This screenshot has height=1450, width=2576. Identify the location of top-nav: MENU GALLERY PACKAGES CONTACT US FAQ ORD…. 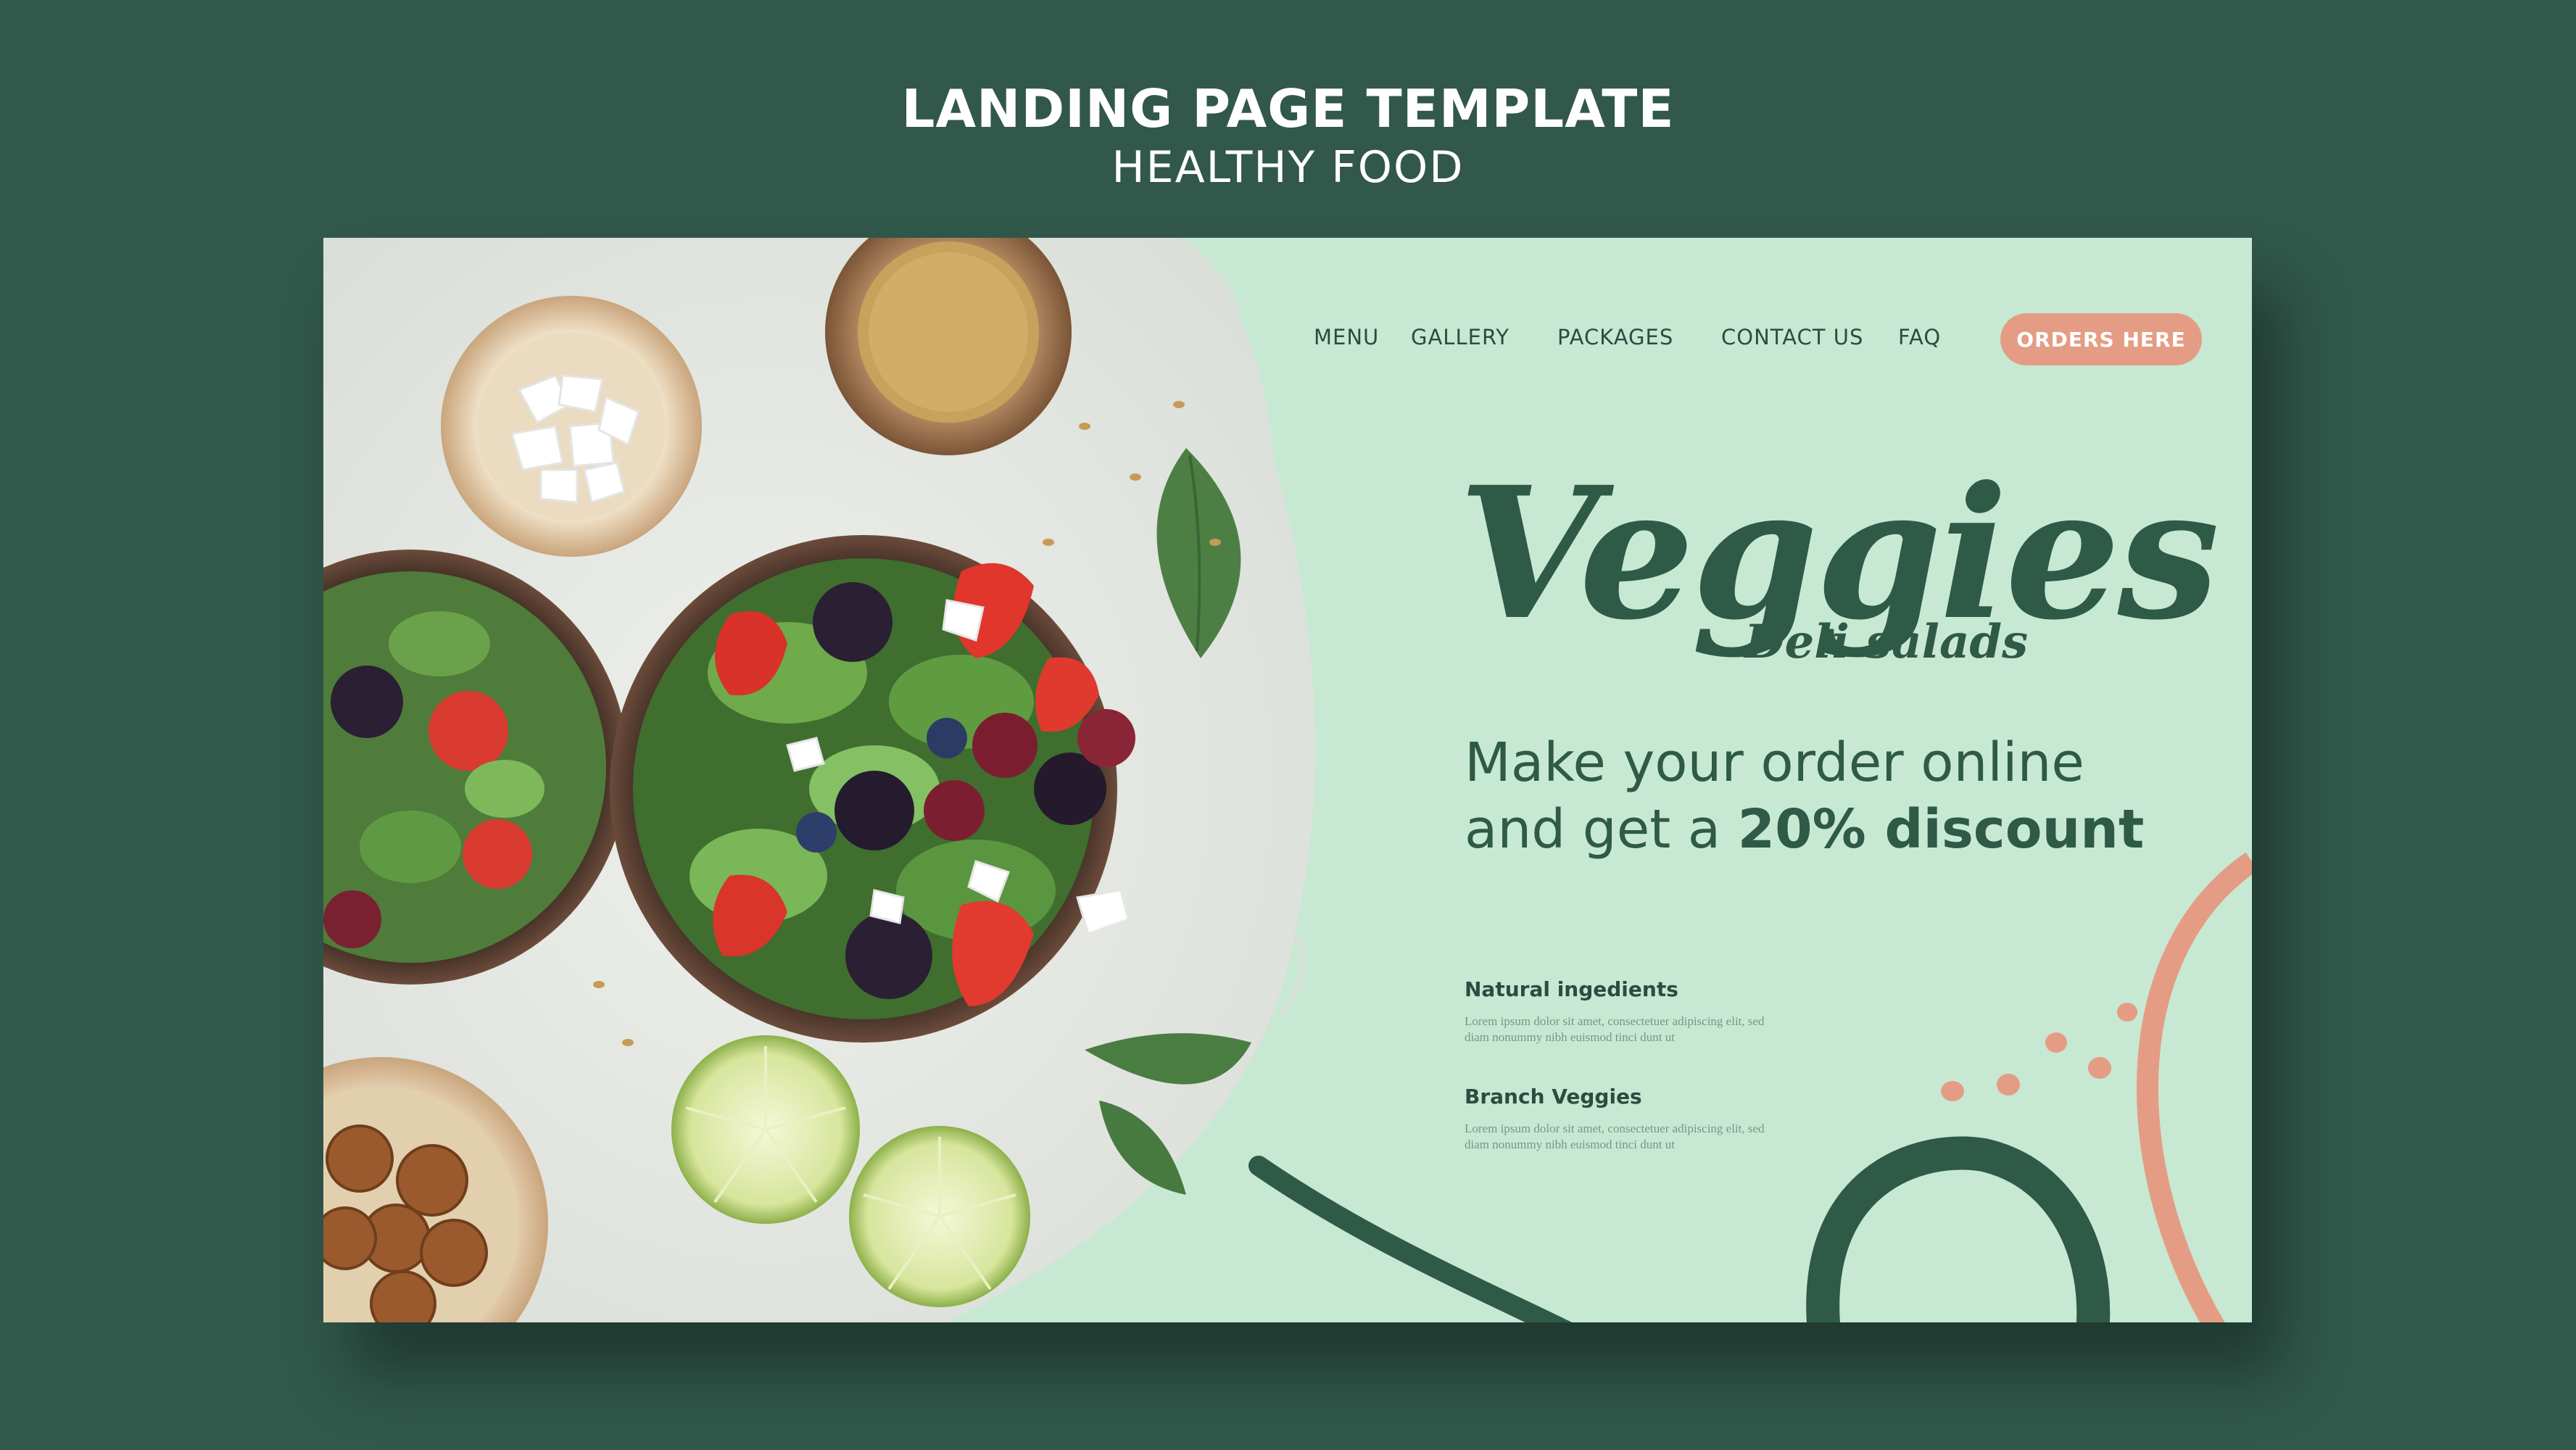
(1287, 301).